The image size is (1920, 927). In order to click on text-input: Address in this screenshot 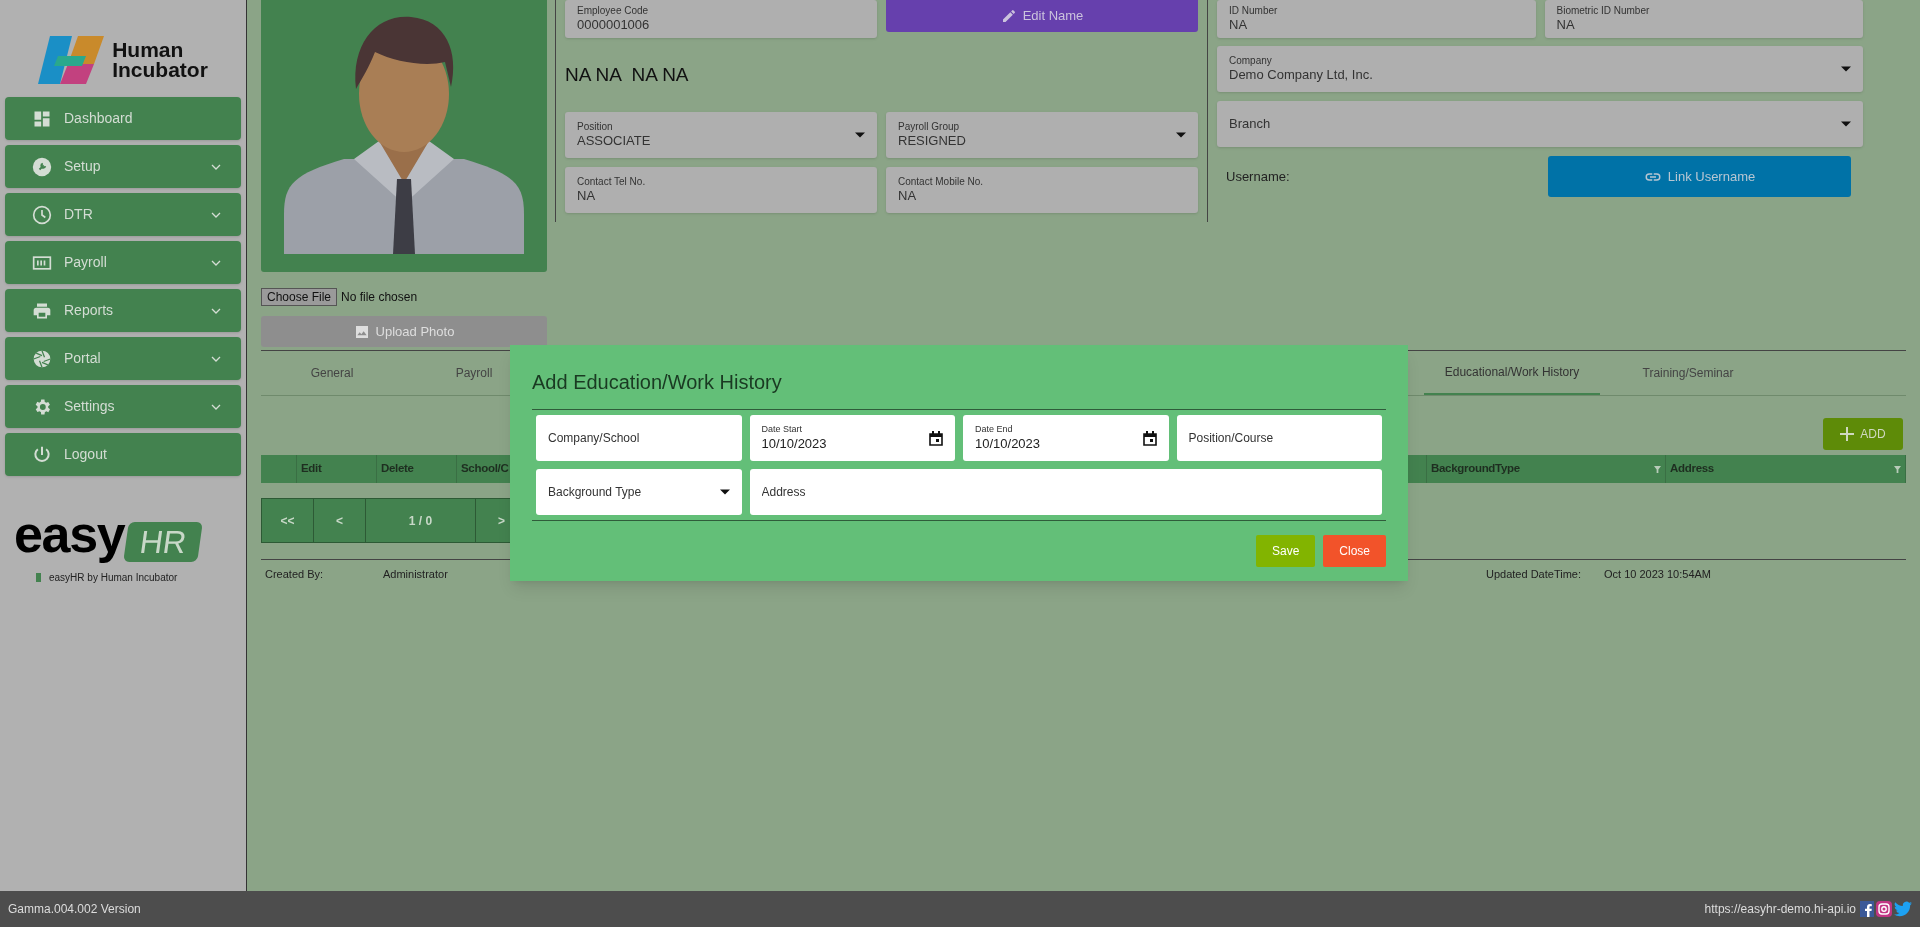, I will do `click(1065, 492)`.